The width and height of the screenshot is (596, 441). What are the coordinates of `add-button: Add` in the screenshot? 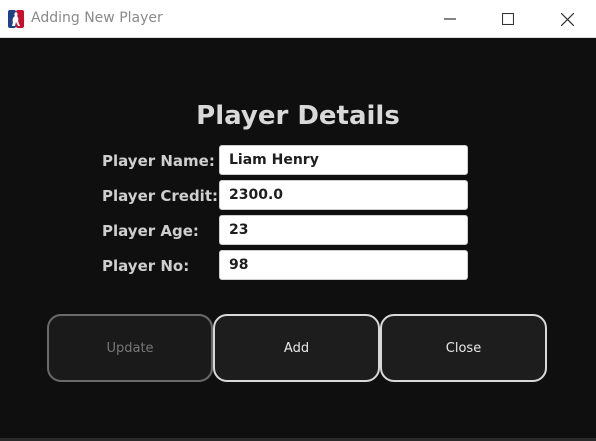 It's located at (296, 348).